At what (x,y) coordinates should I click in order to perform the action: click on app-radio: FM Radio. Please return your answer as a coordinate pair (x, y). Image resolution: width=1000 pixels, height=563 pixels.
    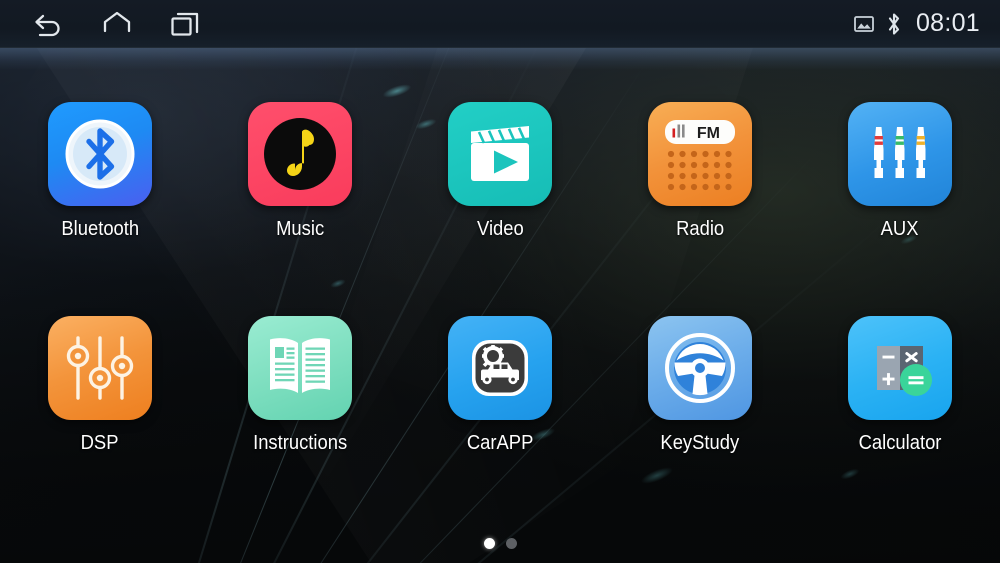
    Looking at the image, I should click on (700, 170).